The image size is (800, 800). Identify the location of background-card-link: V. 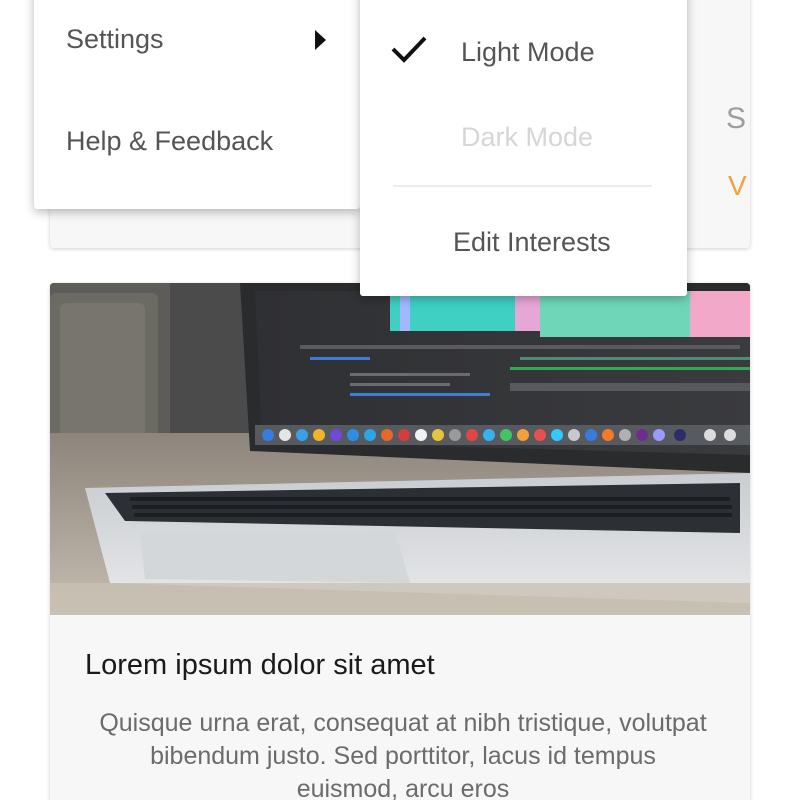
(737, 186).